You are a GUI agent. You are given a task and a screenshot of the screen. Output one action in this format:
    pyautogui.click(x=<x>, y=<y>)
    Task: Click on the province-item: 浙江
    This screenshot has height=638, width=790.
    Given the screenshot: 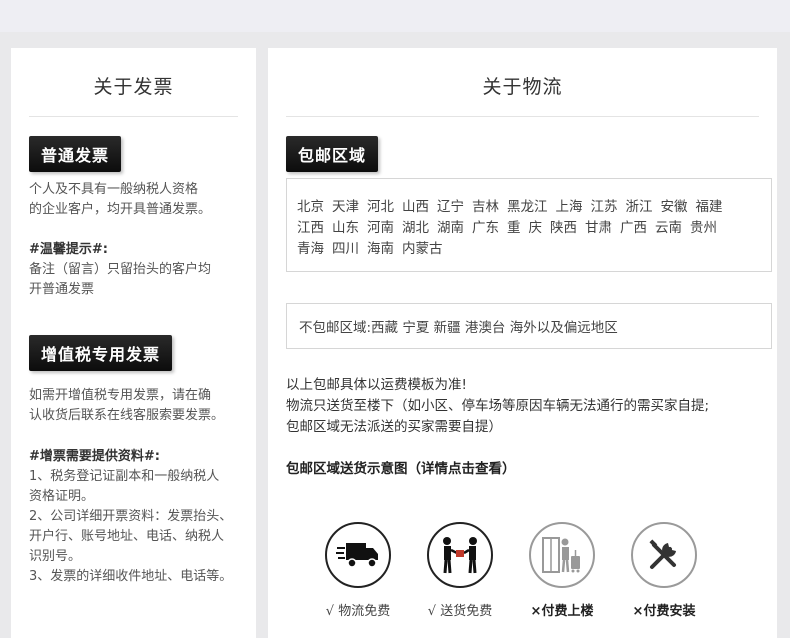 What is the action you would take?
    pyautogui.click(x=639, y=207)
    